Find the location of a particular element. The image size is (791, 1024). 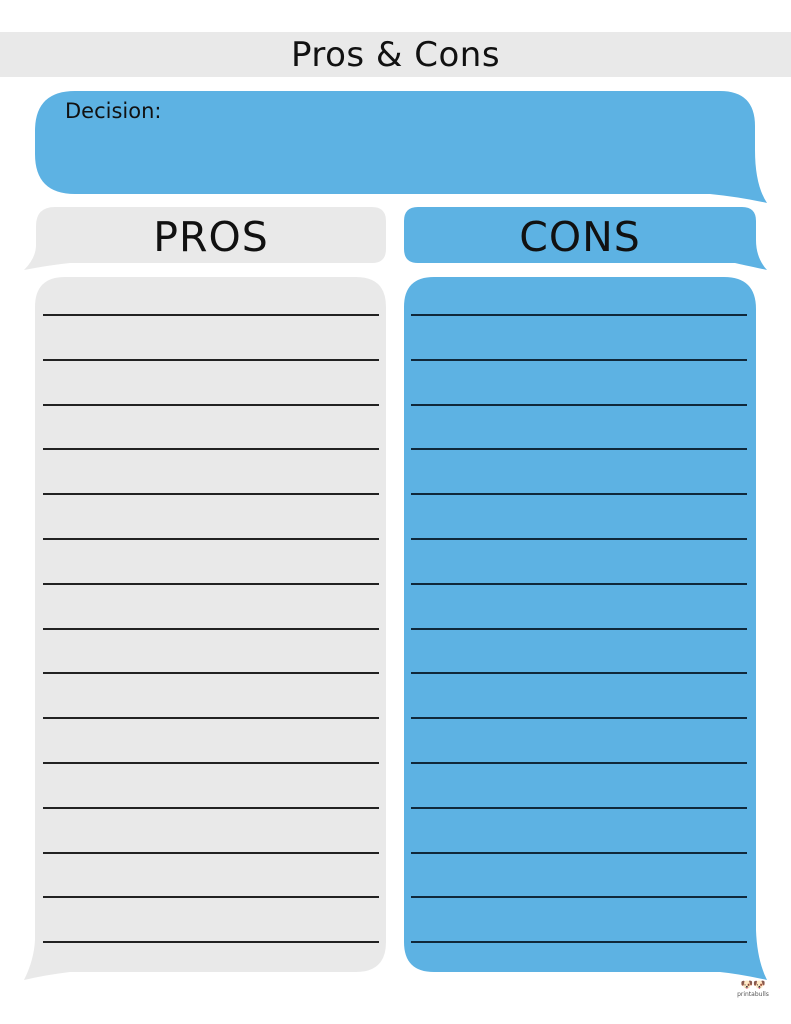

dogs-icon: 🐶🐶 is located at coordinates (753, 985).